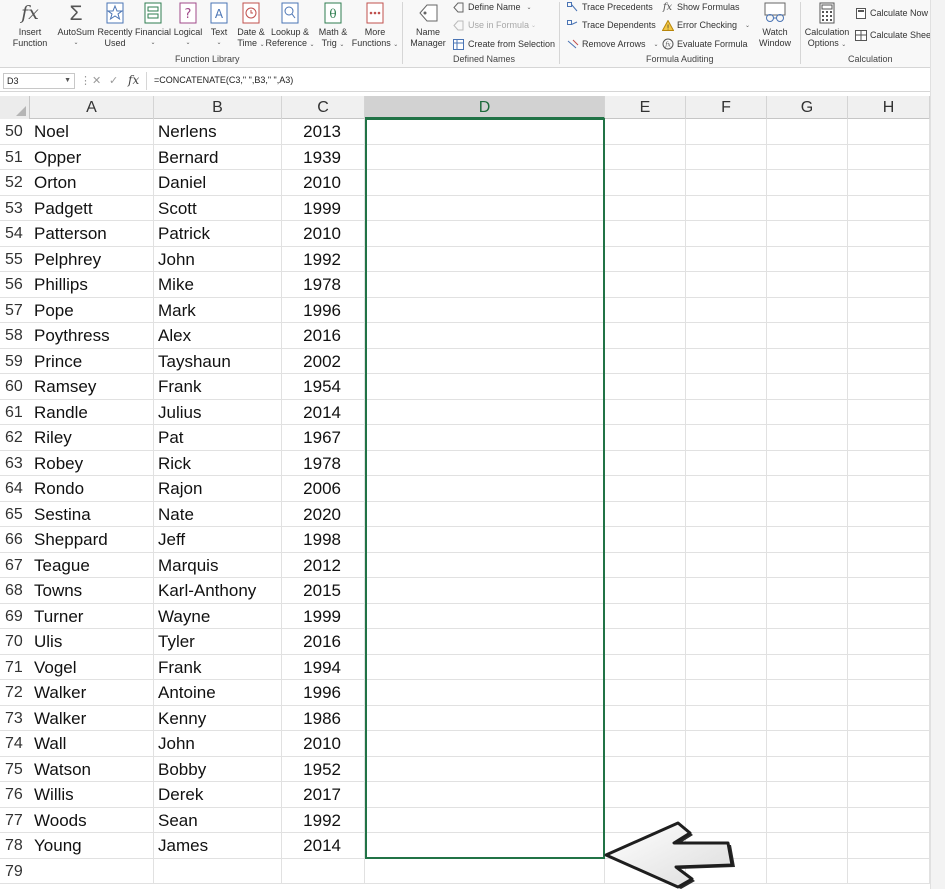 The height and width of the screenshot is (889, 945). What do you see at coordinates (92, 564) in the screenshot?
I see `cell-a: Teague` at bounding box center [92, 564].